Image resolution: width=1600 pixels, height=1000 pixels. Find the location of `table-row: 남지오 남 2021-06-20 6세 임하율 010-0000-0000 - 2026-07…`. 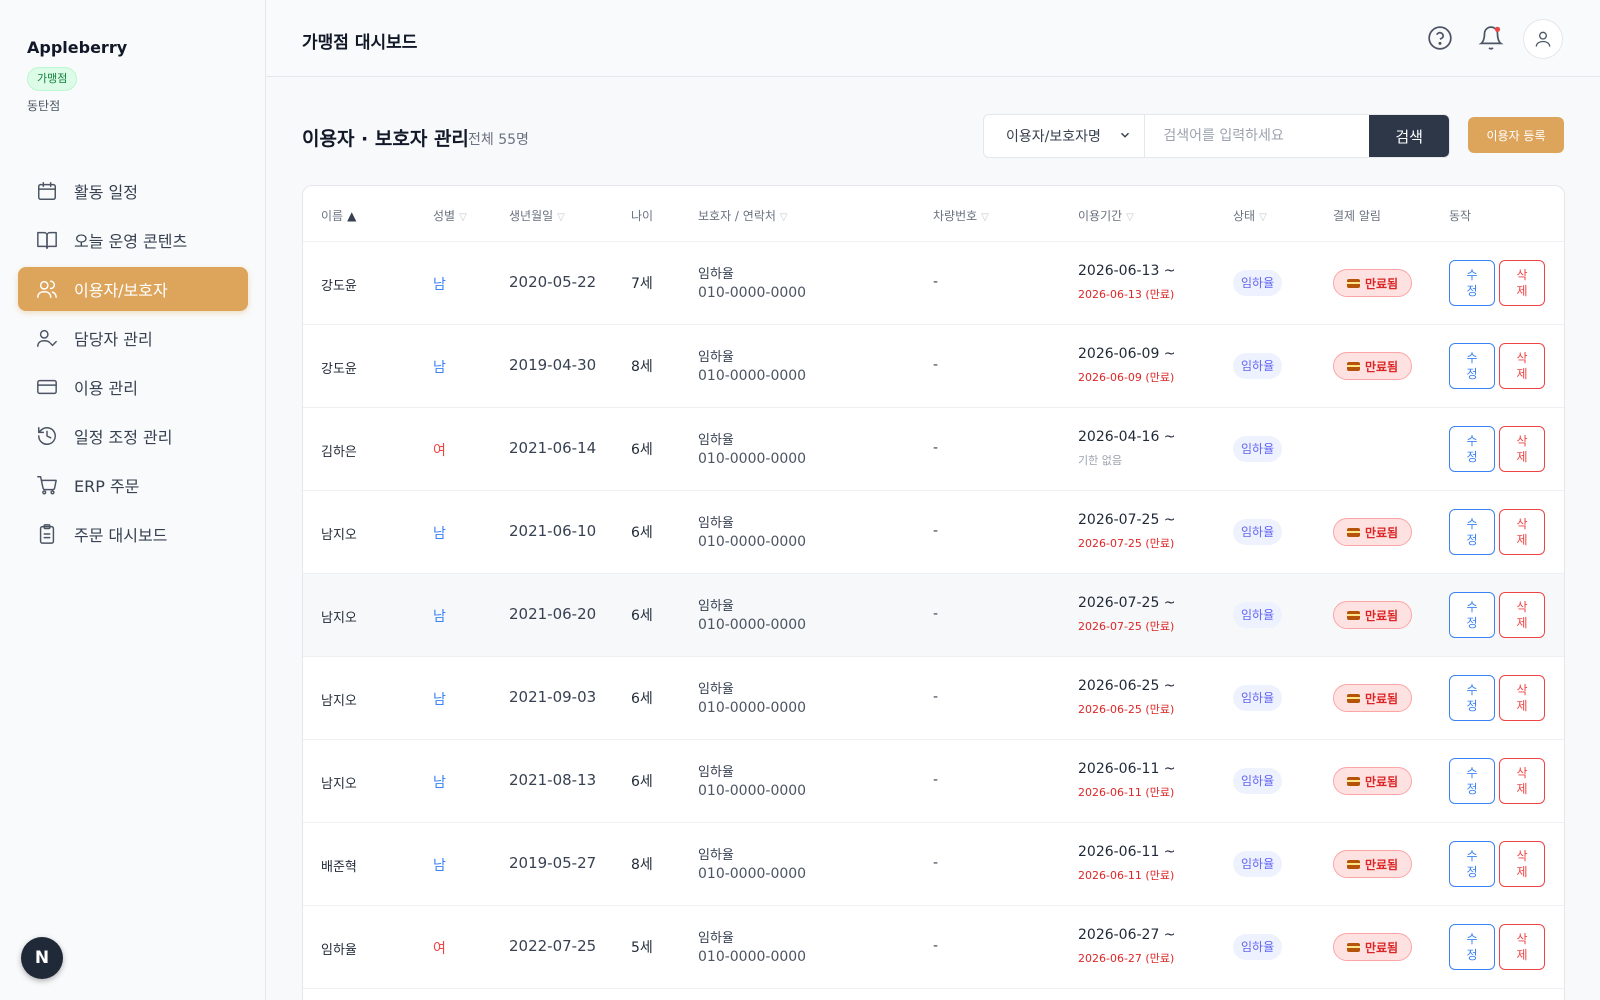

table-row: 남지오 남 2021-06-20 6세 임하율 010-0000-0000 - 2026-07… is located at coordinates (933, 615).